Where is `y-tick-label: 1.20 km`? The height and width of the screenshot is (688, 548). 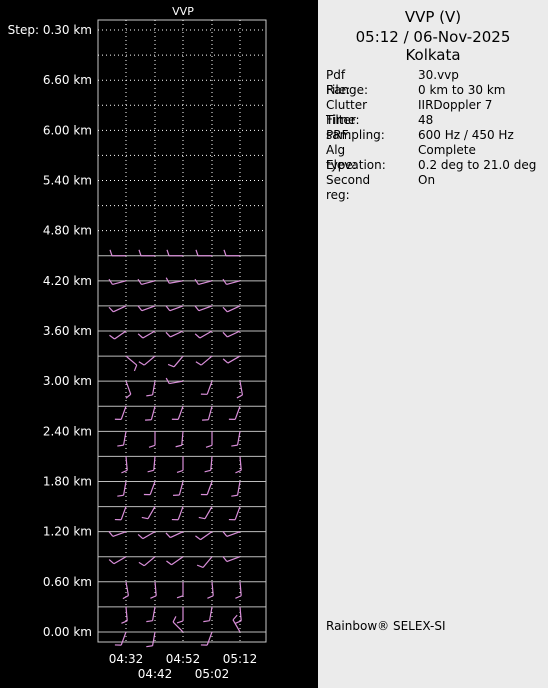
y-tick-label: 1.20 km is located at coordinates (67, 532).